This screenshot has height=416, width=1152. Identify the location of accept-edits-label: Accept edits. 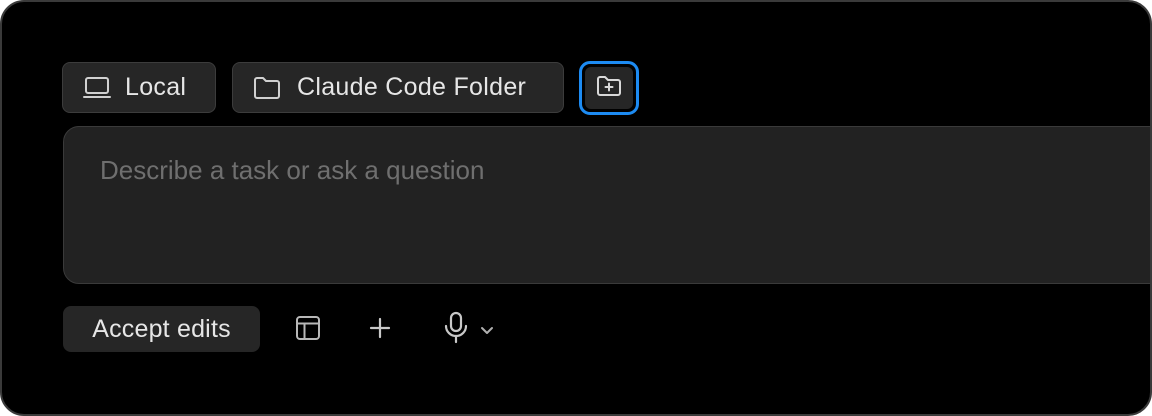
(161, 328).